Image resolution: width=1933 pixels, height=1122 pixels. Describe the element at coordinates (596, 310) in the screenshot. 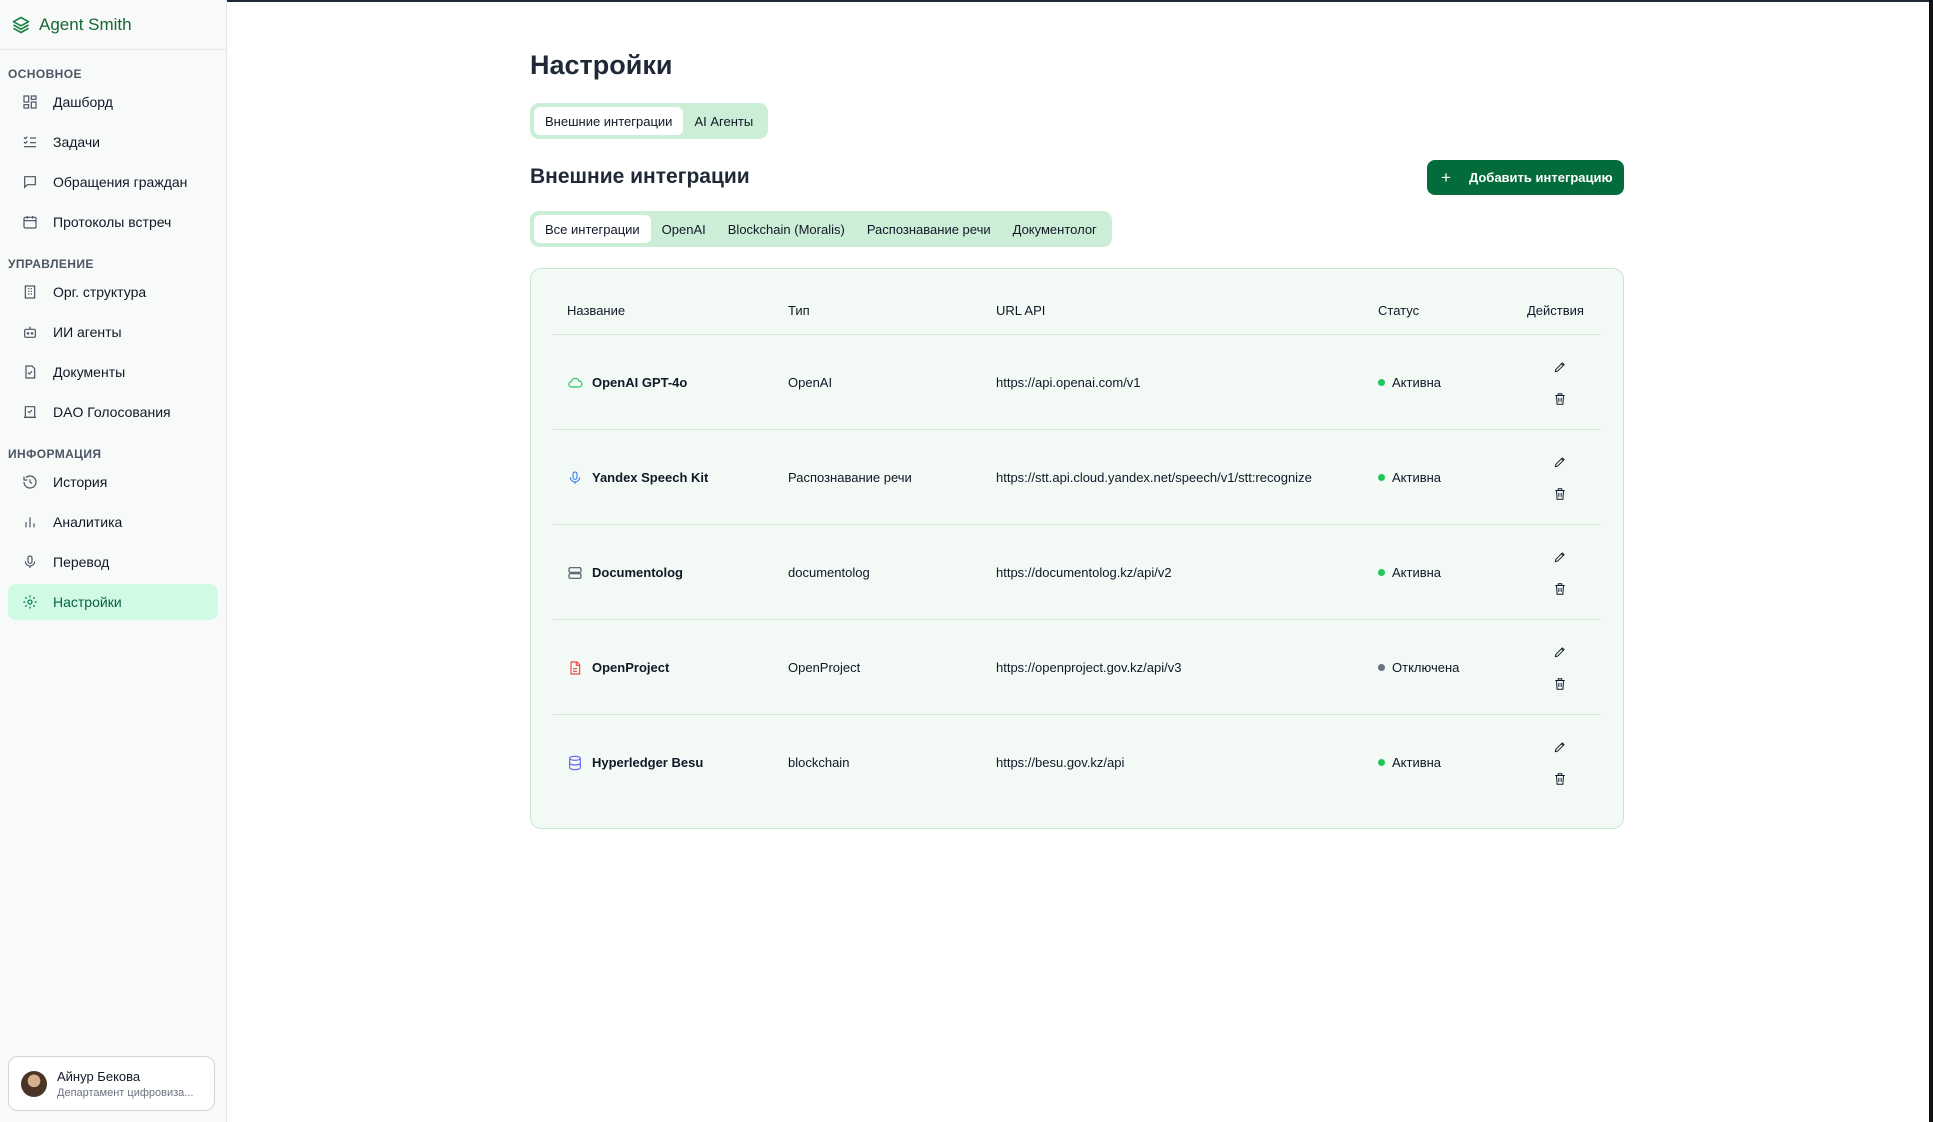

I see `column-header-name: Название` at that location.